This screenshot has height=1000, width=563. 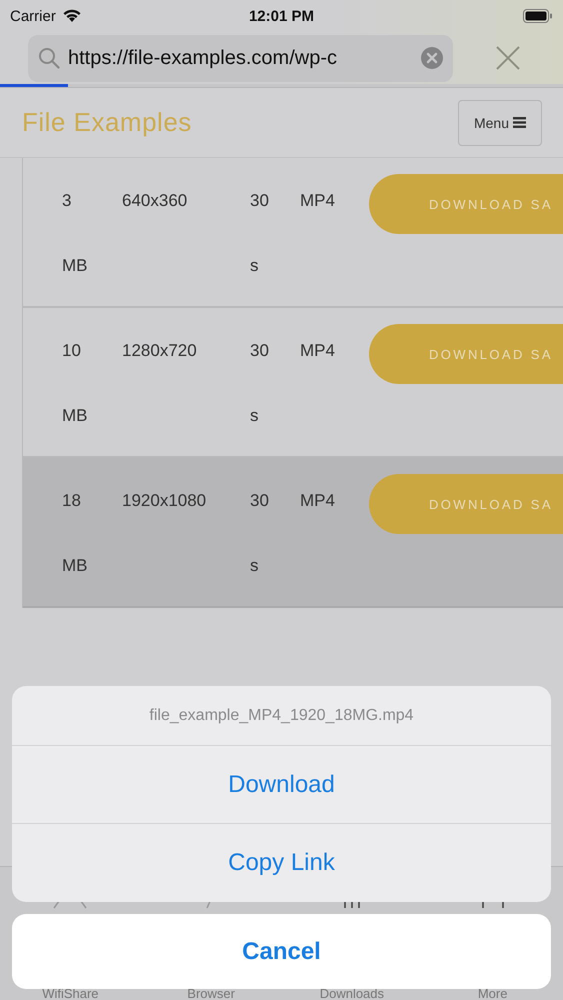 I want to click on menu-button: Menu, so click(x=500, y=123).